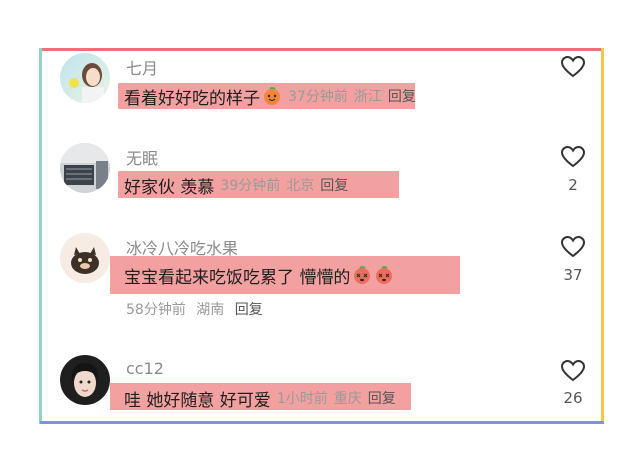 Image resolution: width=640 pixels, height=473 pixels. Describe the element at coordinates (192, 98) in the screenshot. I see `comment-text: 看着好好吃的样子` at that location.